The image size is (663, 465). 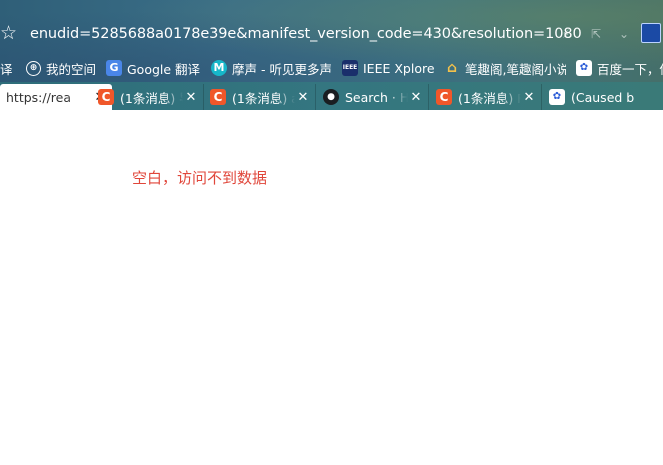 I want to click on bookmark-ieee: IEEE IEEE Xplore, so click(x=389, y=68).